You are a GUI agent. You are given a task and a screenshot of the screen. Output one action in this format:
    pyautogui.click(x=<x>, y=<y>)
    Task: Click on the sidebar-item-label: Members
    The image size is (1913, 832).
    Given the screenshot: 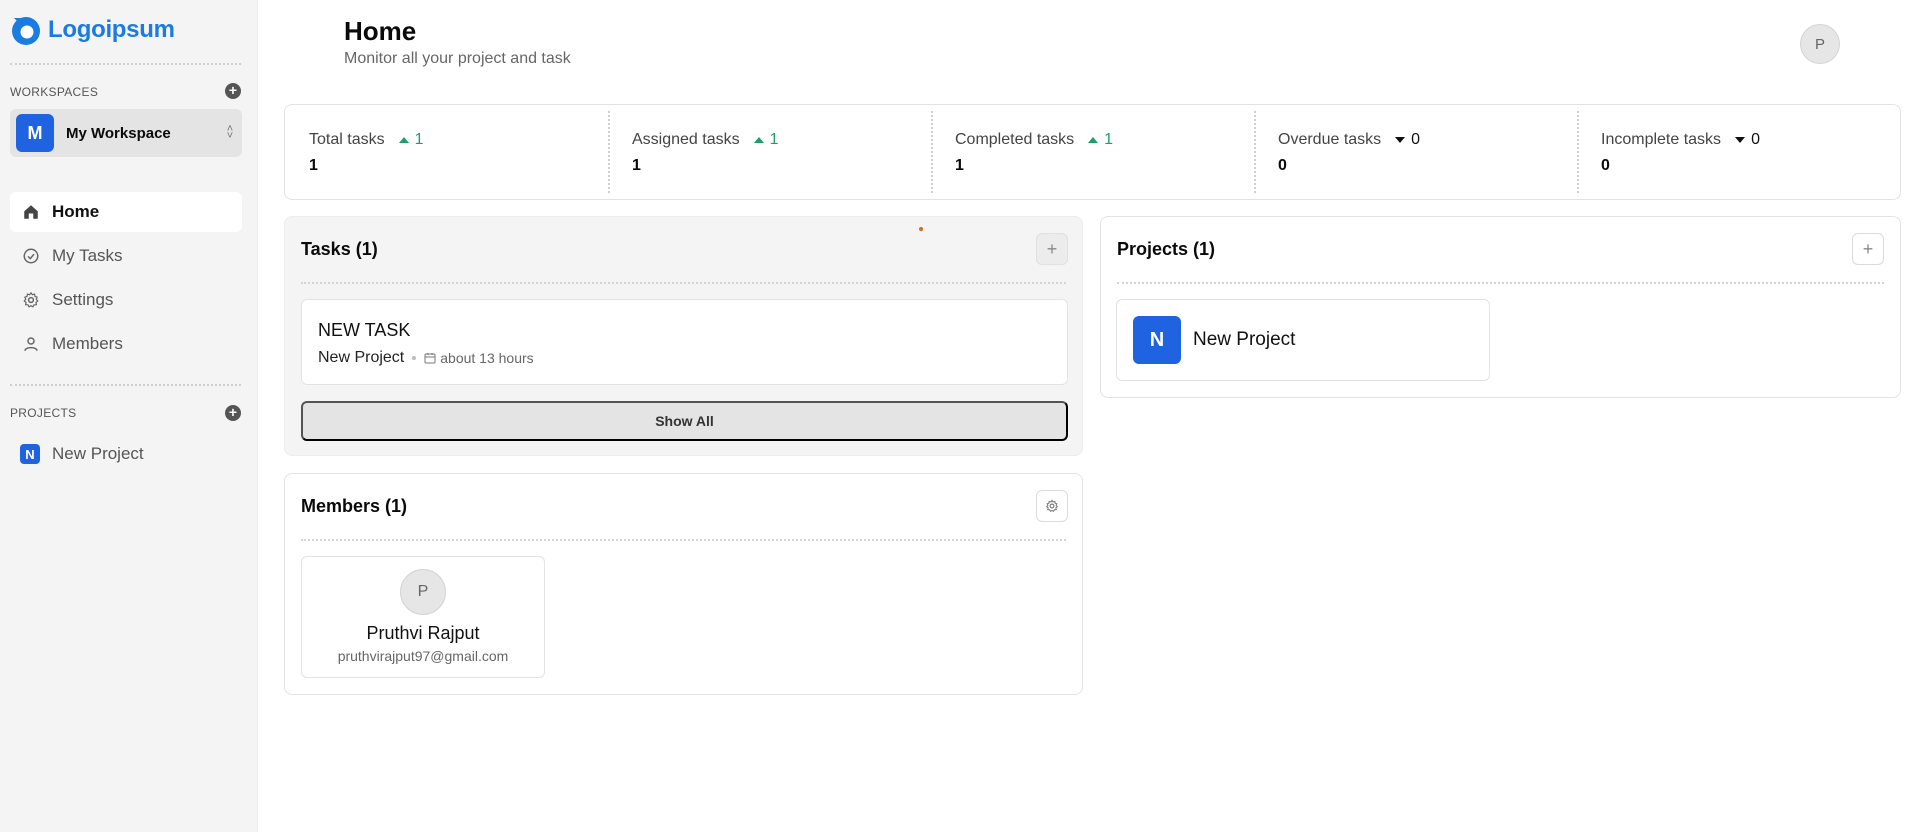 What is the action you would take?
    pyautogui.click(x=87, y=343)
    